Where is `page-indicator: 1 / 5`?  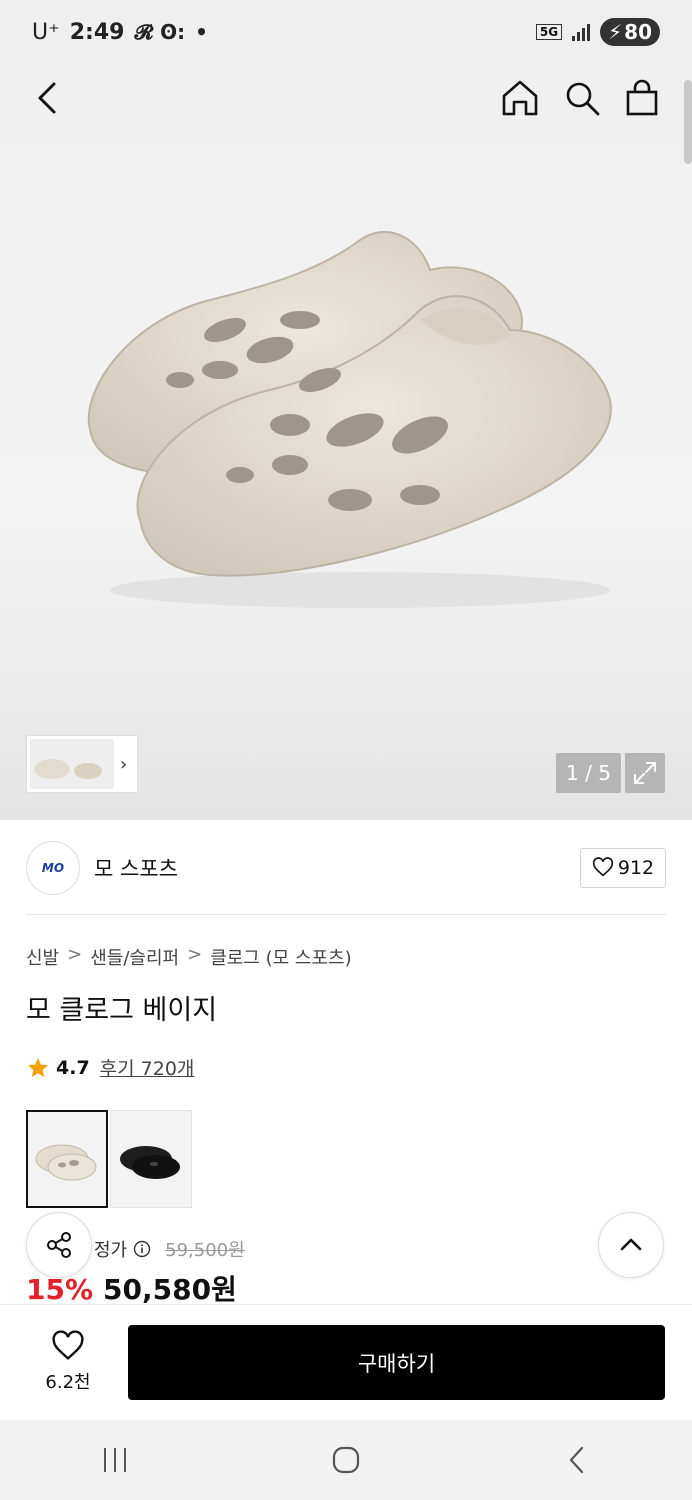 page-indicator: 1 / 5 is located at coordinates (588, 773).